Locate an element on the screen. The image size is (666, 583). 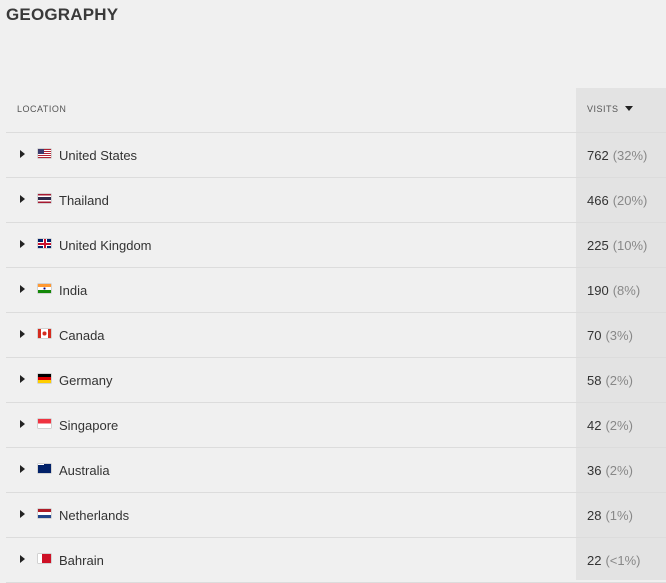
flag-ca-icon is located at coordinates (44, 333).